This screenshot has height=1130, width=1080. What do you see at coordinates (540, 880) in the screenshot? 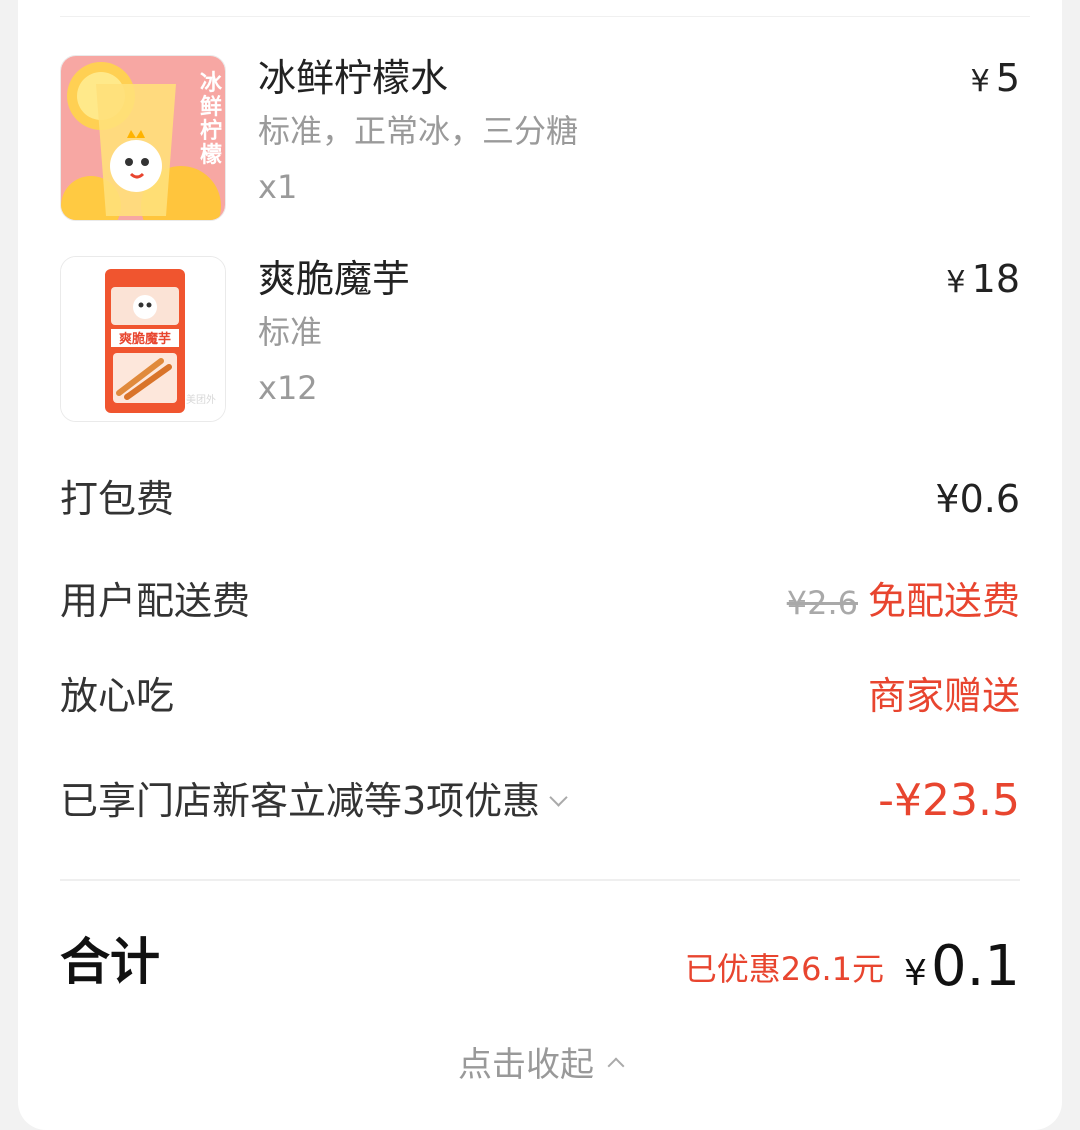
I see `section-divider` at bounding box center [540, 880].